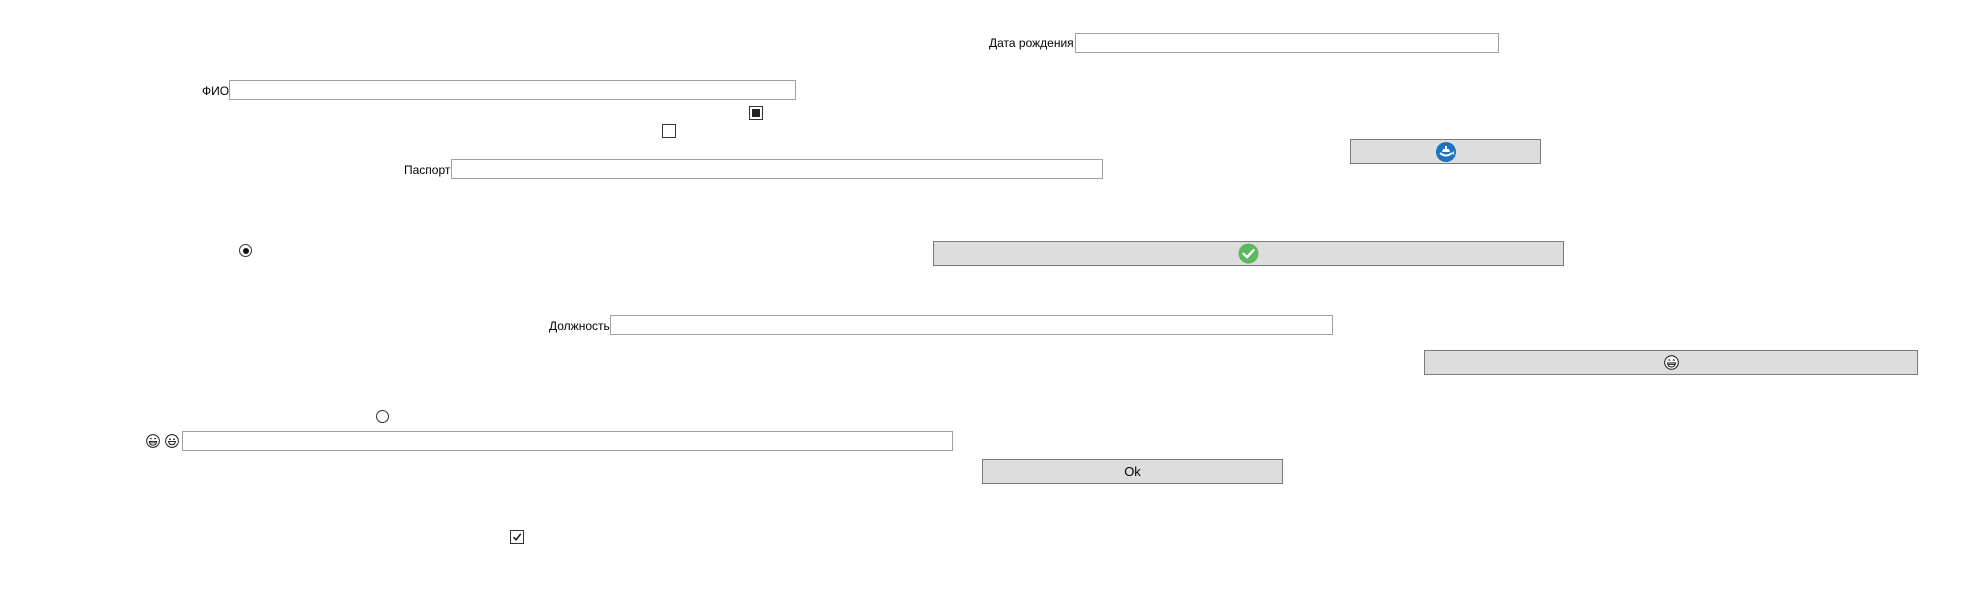 The image size is (1973, 609). What do you see at coordinates (567, 441) in the screenshot?
I see `emoji-field` at bounding box center [567, 441].